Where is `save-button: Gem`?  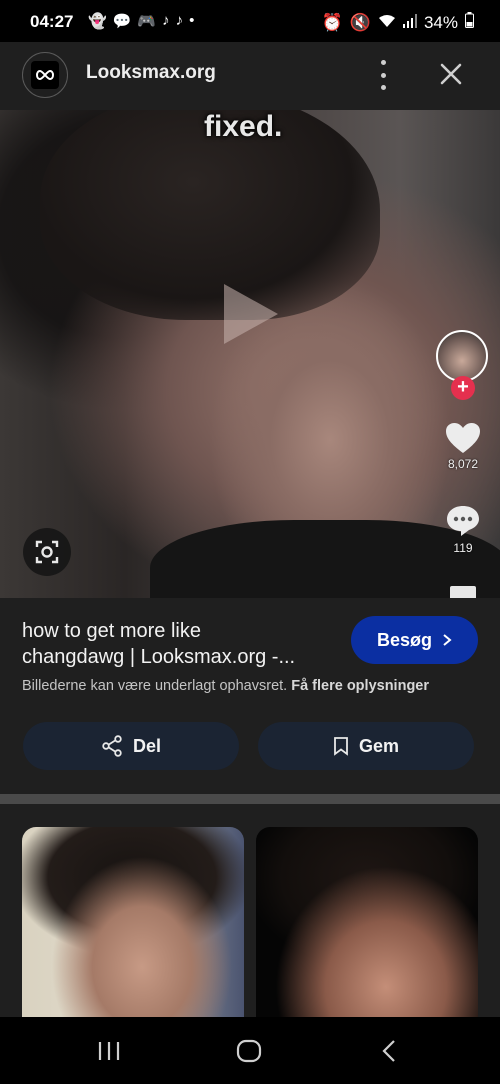 save-button: Gem is located at coordinates (366, 746).